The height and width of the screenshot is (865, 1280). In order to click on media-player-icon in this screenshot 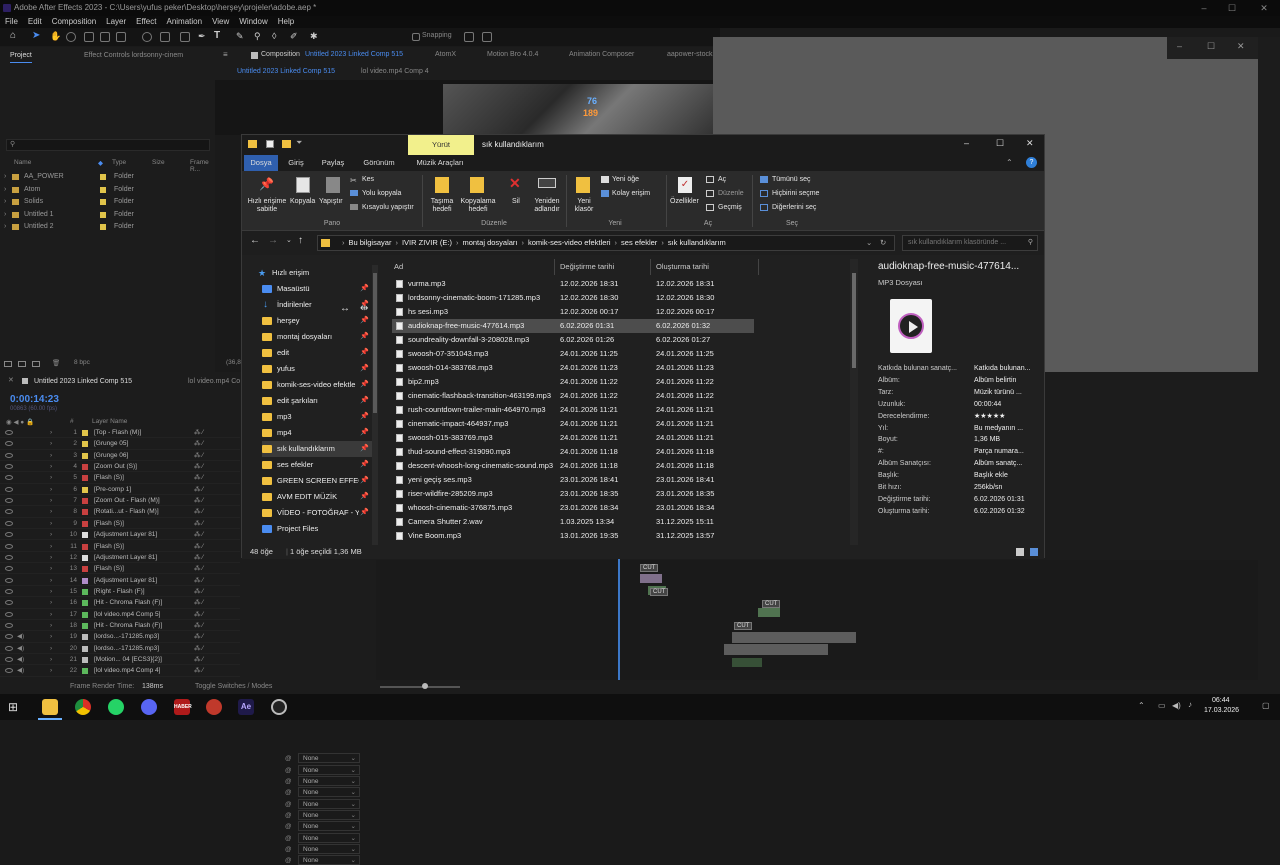, I will do `click(279, 707)`.